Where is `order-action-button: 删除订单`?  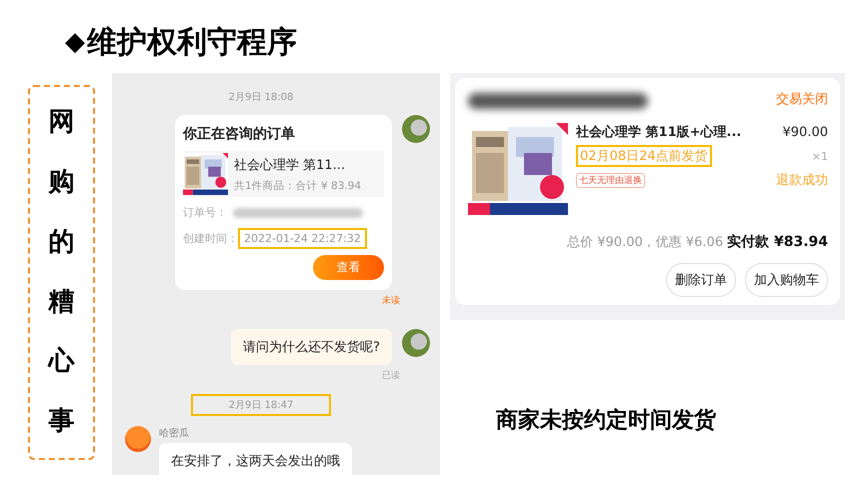 order-action-button: 删除订单 is located at coordinates (701, 280).